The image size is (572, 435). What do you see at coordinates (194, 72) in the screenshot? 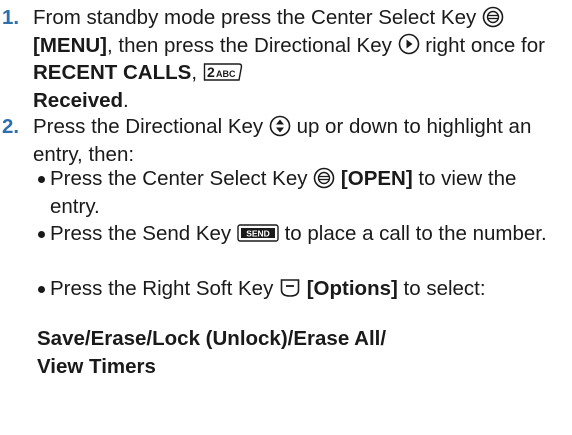
I see `step-1-comma: ,` at bounding box center [194, 72].